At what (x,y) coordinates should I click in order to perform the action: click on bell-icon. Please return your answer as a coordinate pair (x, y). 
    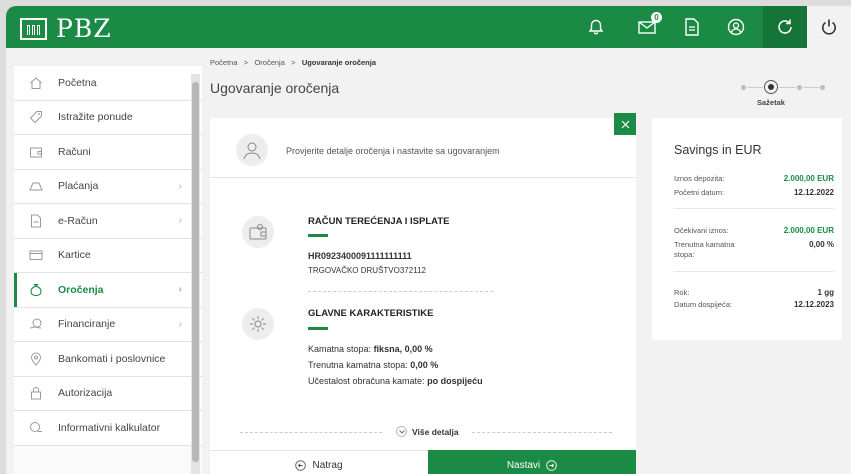
    Looking at the image, I should click on (596, 27).